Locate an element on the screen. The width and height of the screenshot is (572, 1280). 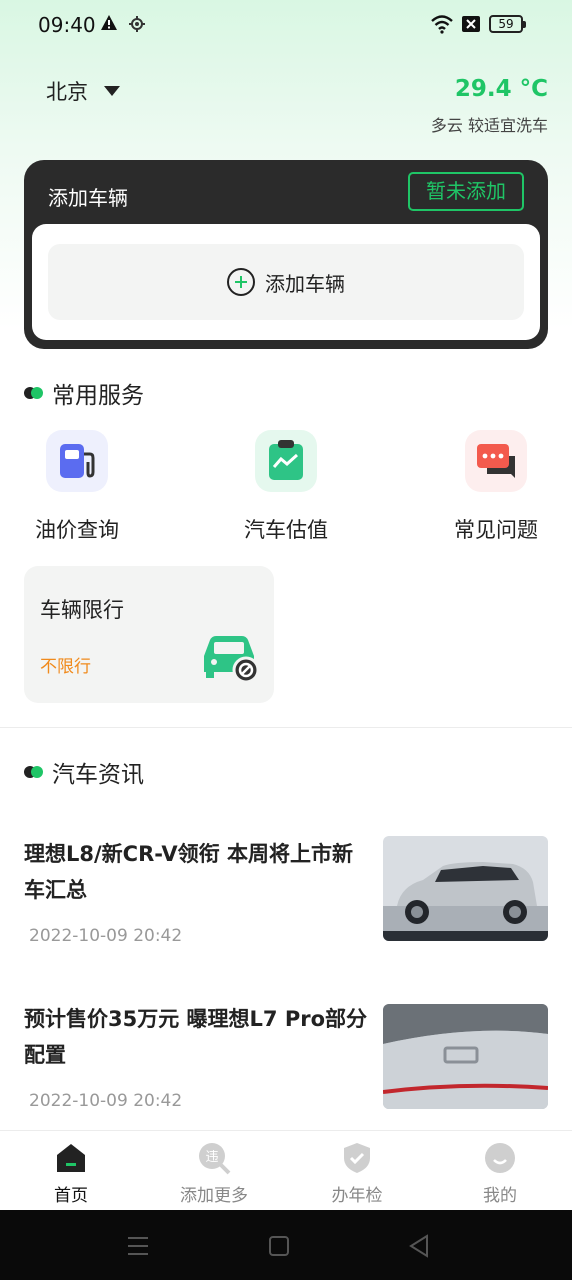
nav-profile-label: 我的 is located at coordinates (500, 1196).